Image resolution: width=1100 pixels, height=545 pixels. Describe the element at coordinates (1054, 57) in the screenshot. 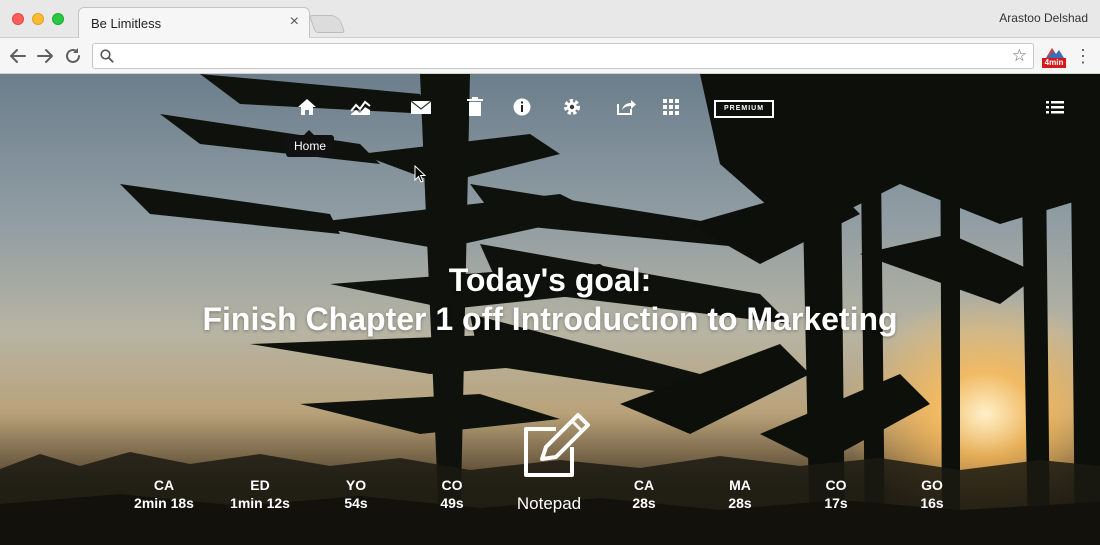

I see `extension-4min-button: 4min` at that location.